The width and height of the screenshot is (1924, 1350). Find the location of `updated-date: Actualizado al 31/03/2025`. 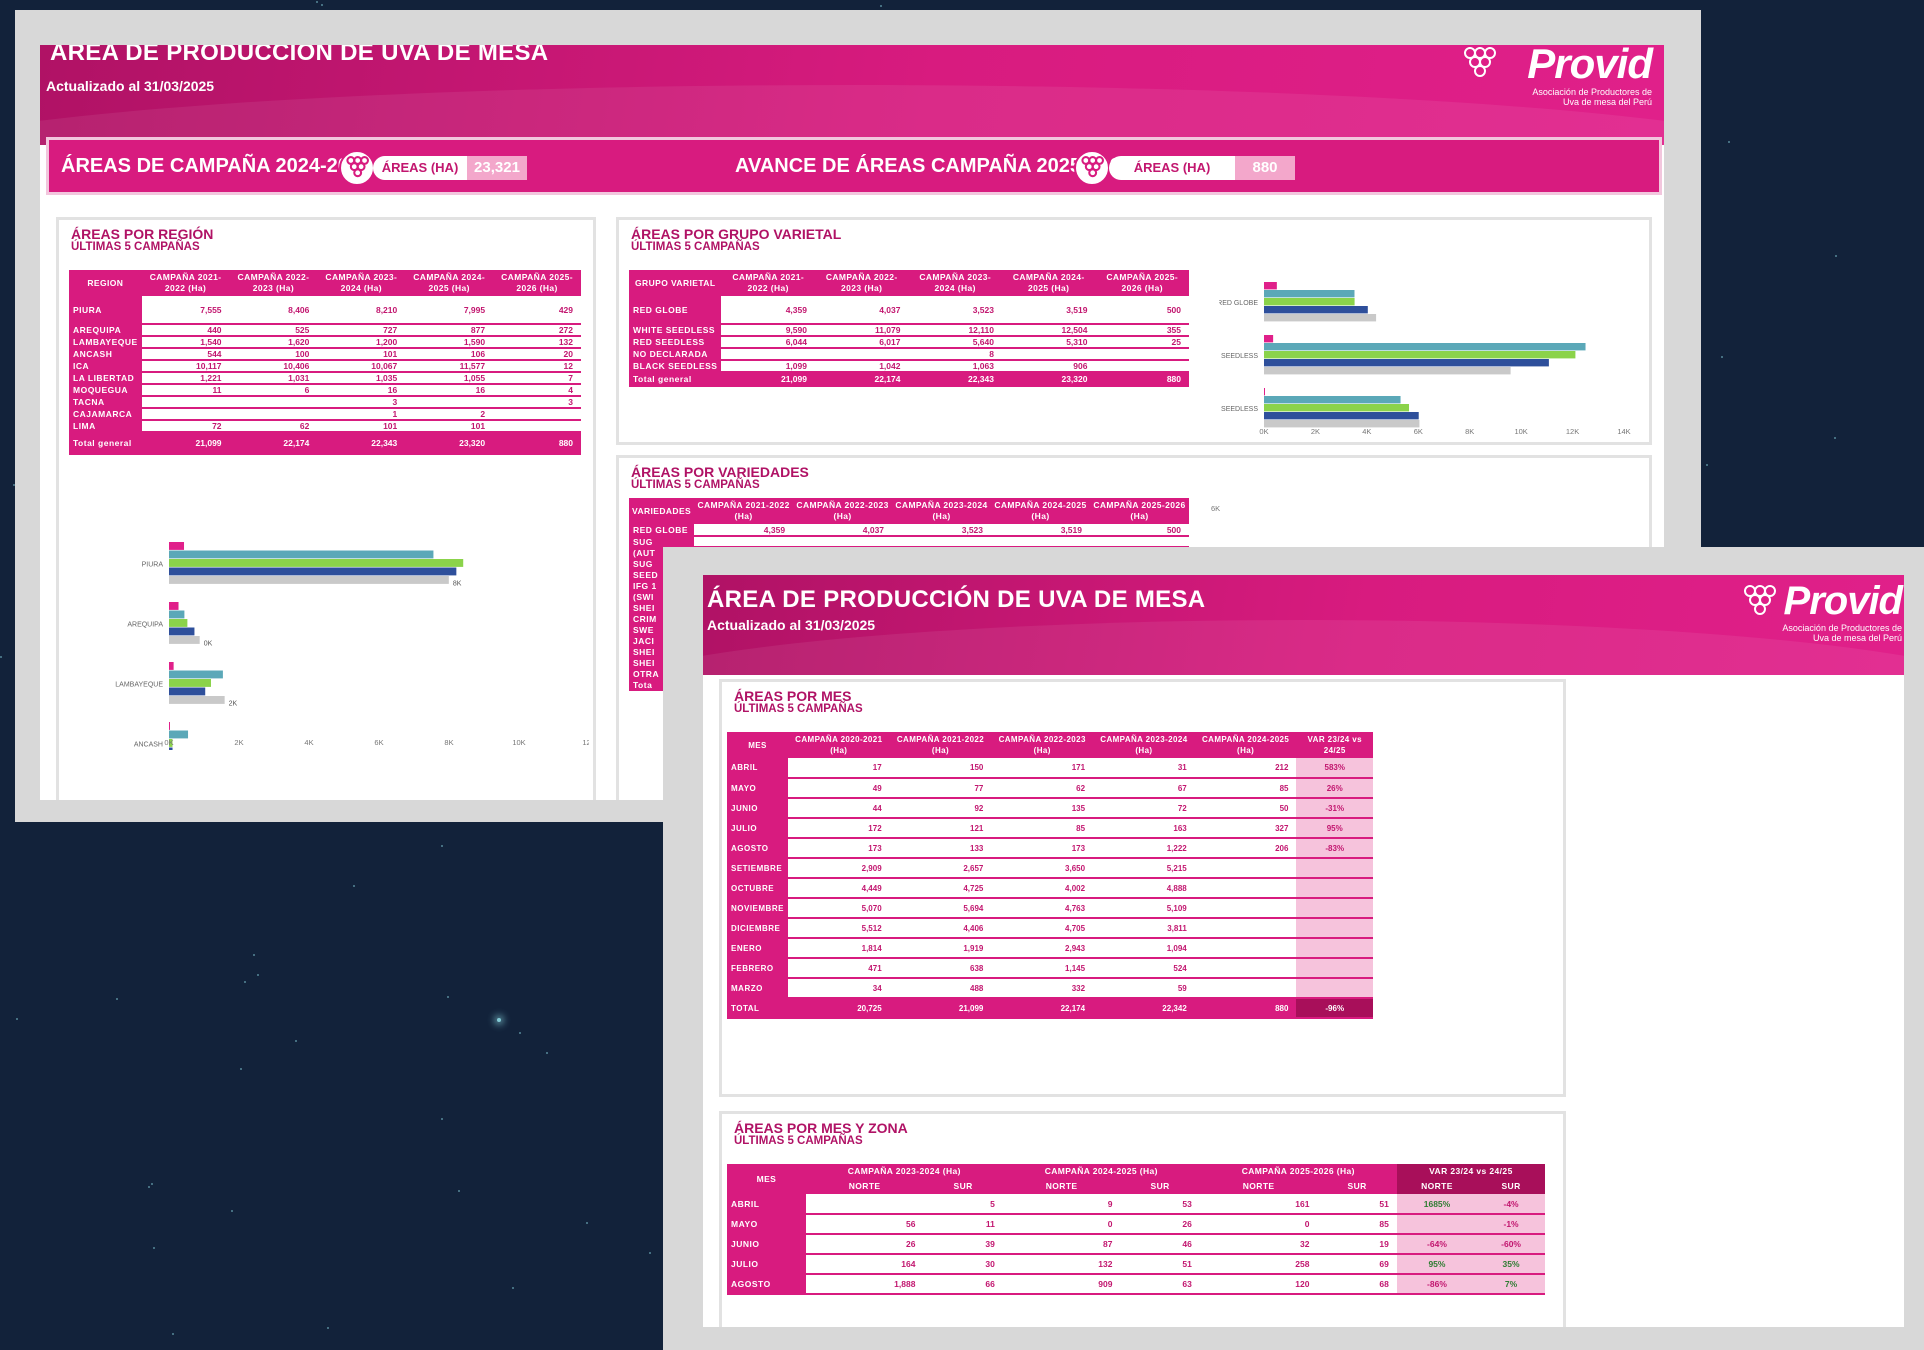

updated-date: Actualizado al 31/03/2025 is located at coordinates (791, 625).